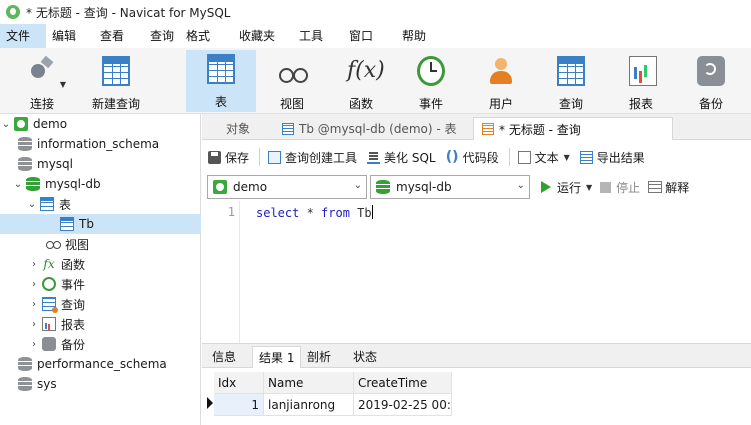 This screenshot has height=425, width=751. What do you see at coordinates (372, 212) in the screenshot?
I see `text-cursor` at bounding box center [372, 212].